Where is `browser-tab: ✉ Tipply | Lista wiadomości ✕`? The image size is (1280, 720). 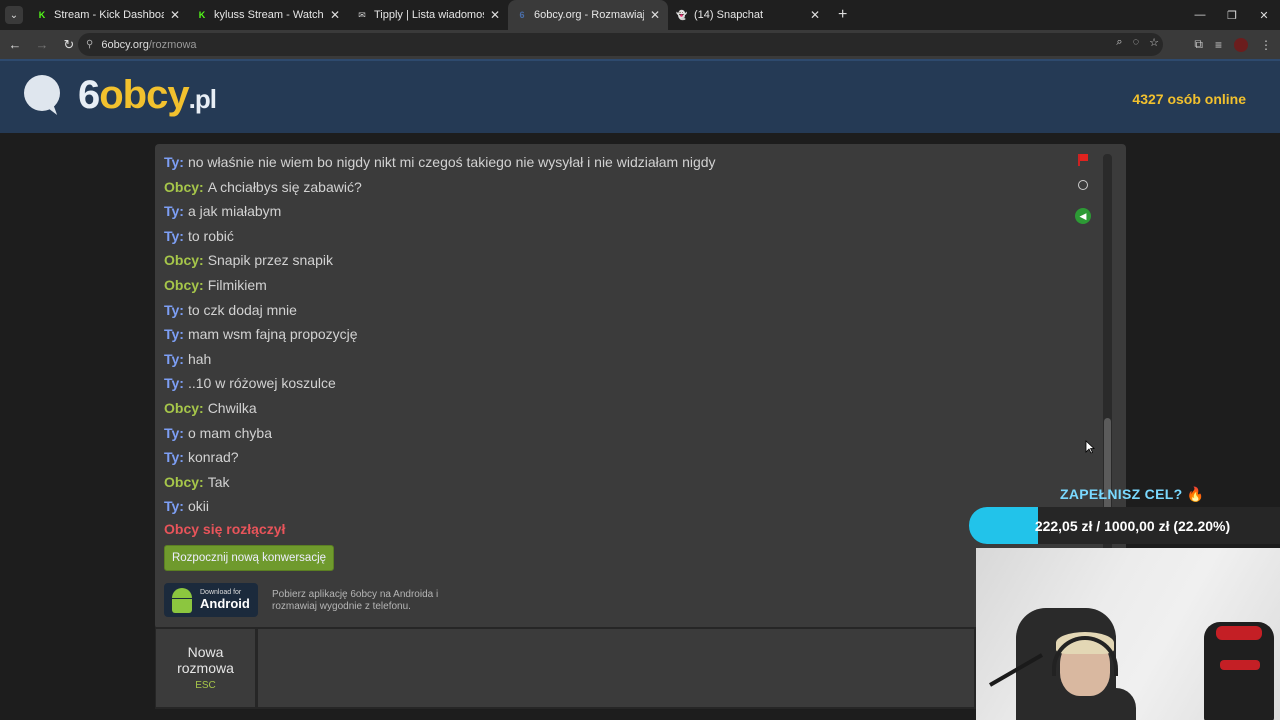
browser-tab: ✉ Tipply | Lista wiadomości ✕ is located at coordinates (428, 15).